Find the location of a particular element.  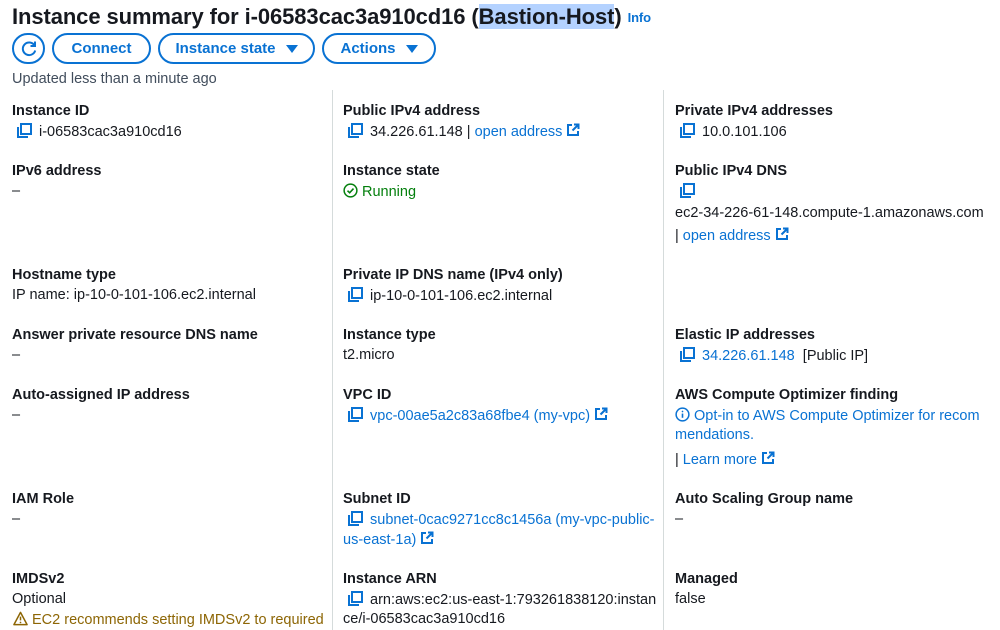

iam-role-label: IAM Role is located at coordinates (43, 499).